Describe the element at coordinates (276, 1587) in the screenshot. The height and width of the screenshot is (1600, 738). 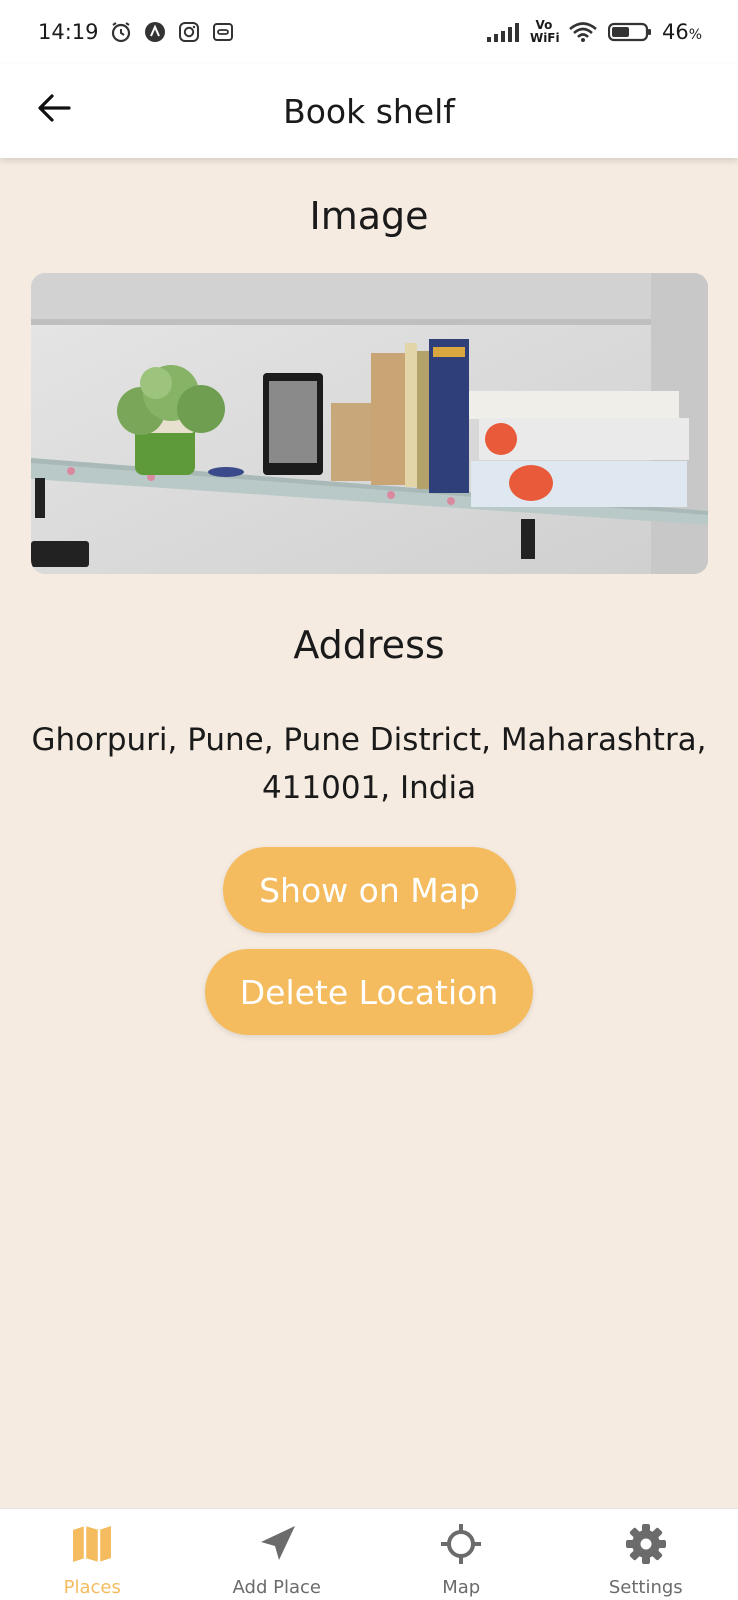
I see `nav-label-add-place: Add Place` at that location.